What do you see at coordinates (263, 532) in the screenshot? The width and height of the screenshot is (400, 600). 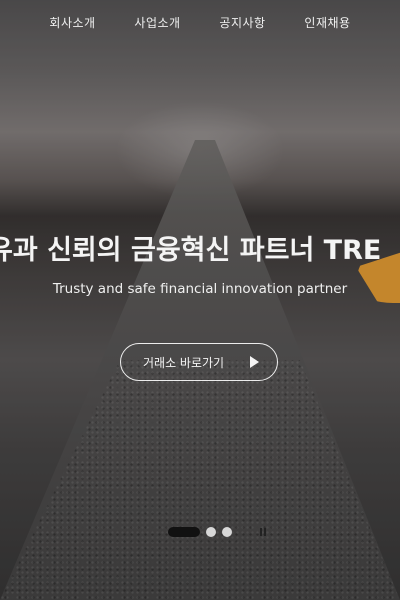 I see `pause-icon` at bounding box center [263, 532].